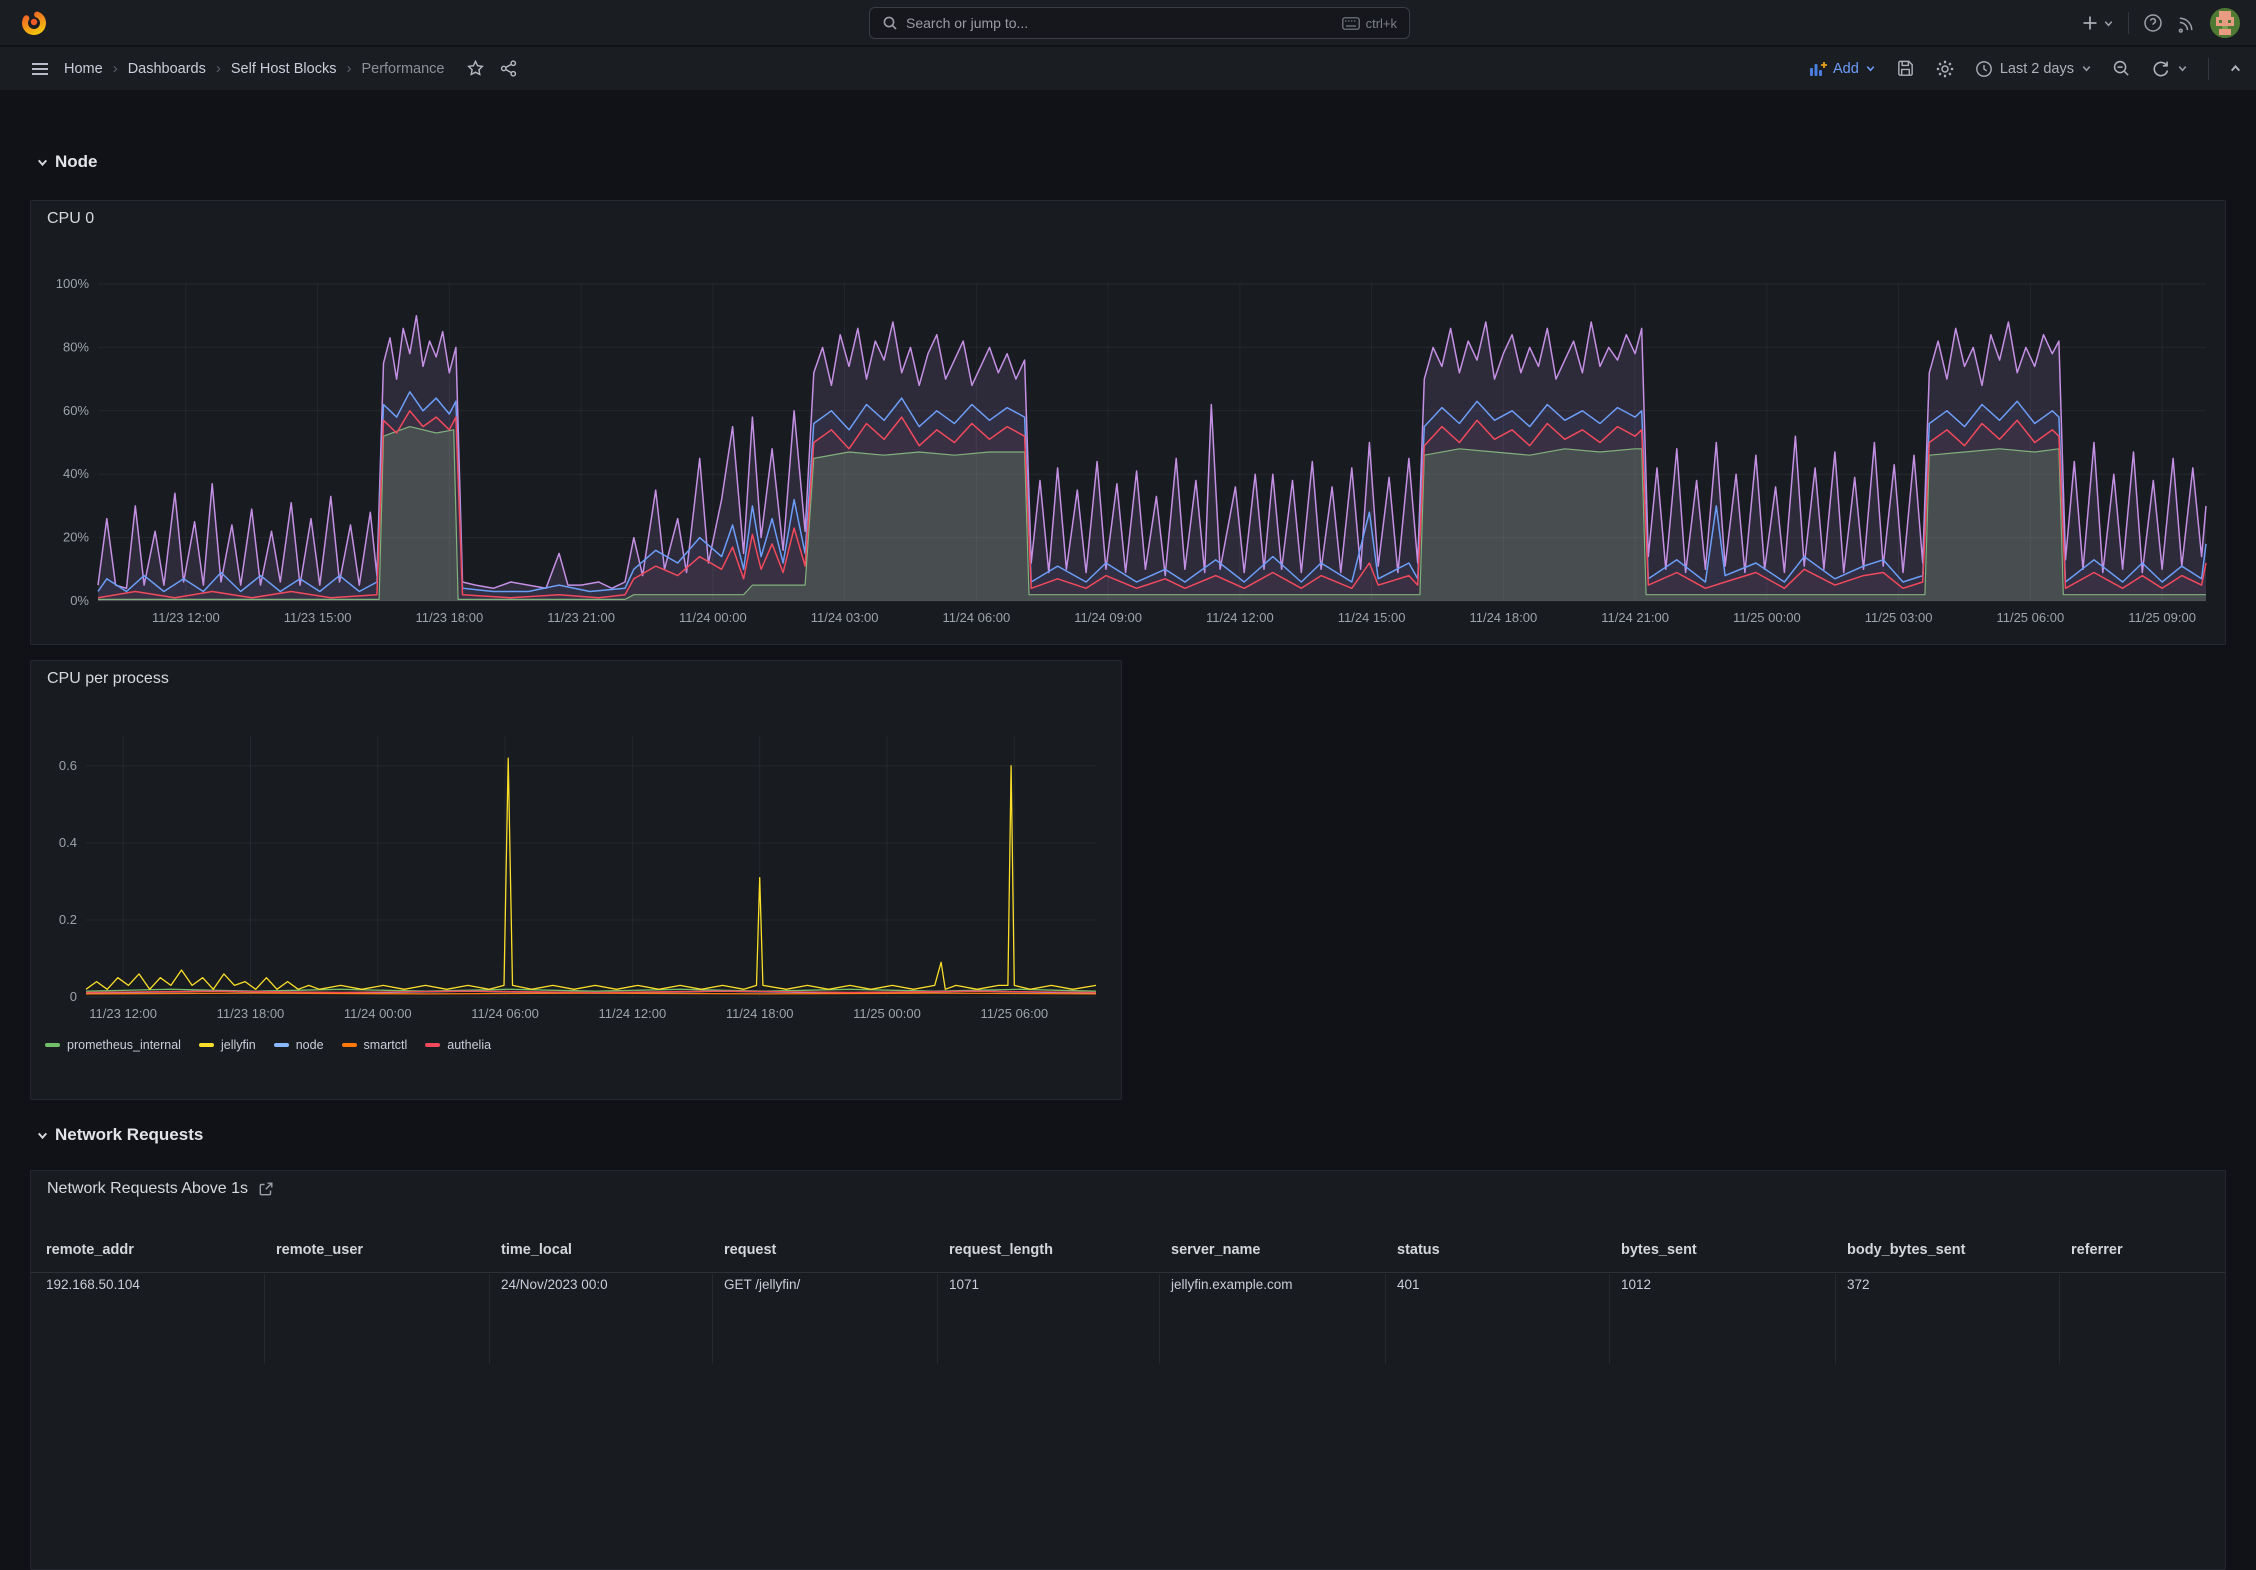 This screenshot has height=1570, width=2256. Describe the element at coordinates (319, 1250) in the screenshot. I see `column-header-remote_user: remote_user` at that location.